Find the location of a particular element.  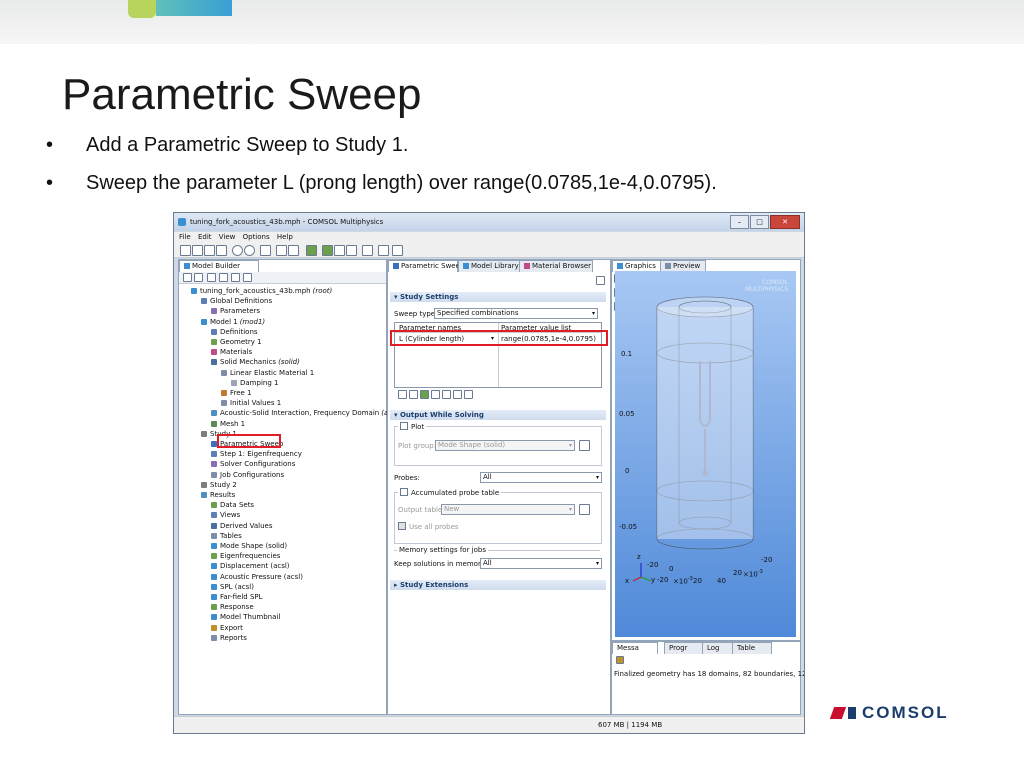

output-table-select: New ▾ is located at coordinates (508, 509).